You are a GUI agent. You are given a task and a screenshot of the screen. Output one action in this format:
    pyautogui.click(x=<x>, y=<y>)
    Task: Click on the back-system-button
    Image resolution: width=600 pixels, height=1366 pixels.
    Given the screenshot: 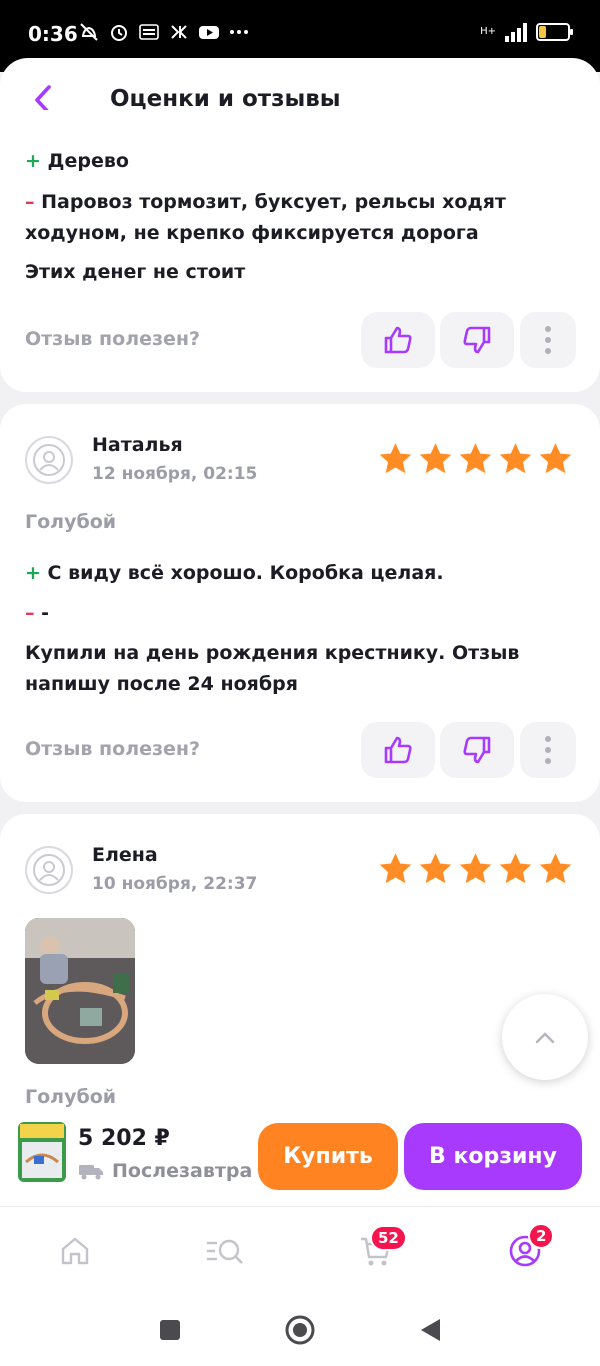 What is the action you would take?
    pyautogui.click(x=430, y=1330)
    